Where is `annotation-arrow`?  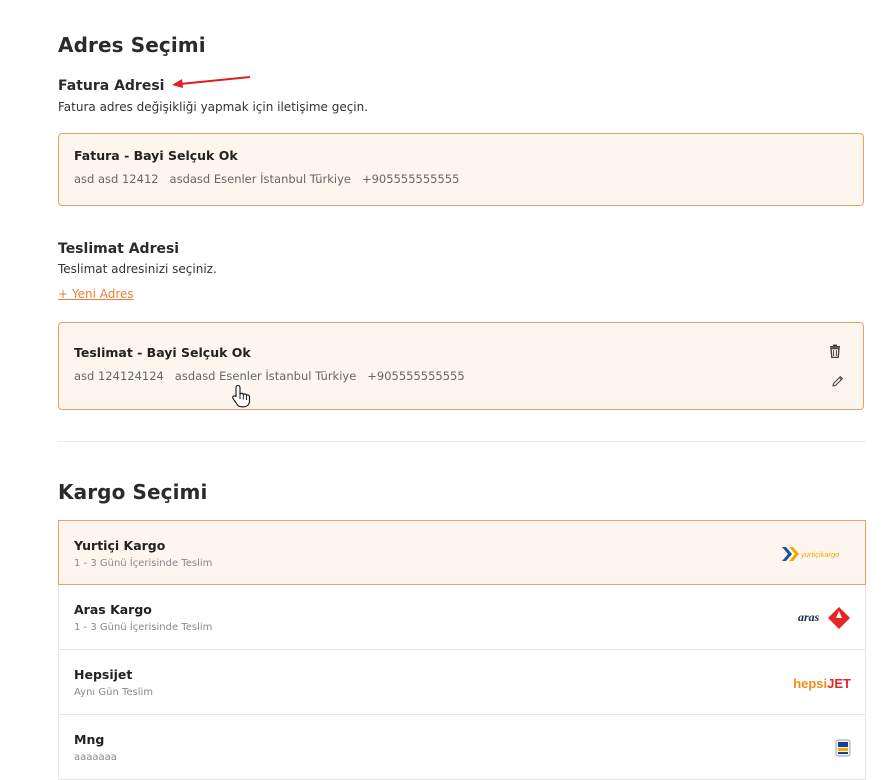
annotation-arrow is located at coordinates (211, 82).